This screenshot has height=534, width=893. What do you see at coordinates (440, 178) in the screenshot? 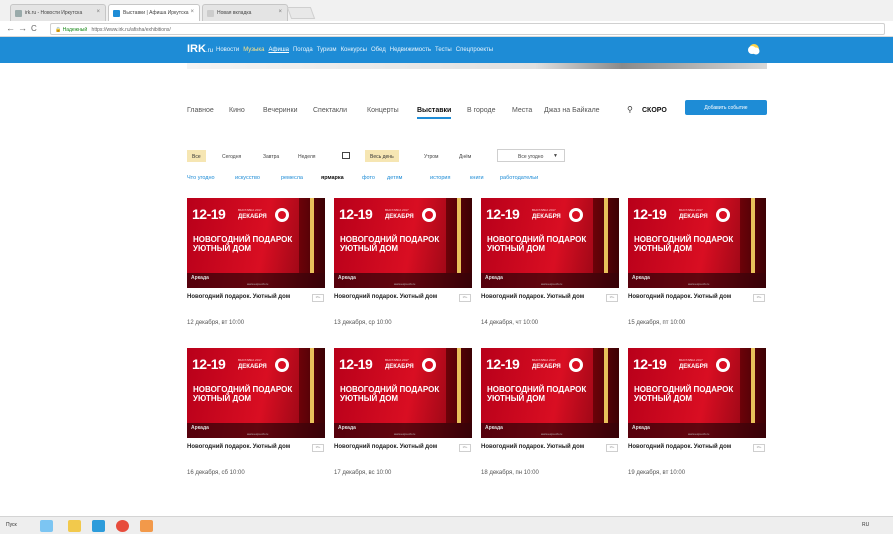
I see `tag-link: история` at bounding box center [440, 178].